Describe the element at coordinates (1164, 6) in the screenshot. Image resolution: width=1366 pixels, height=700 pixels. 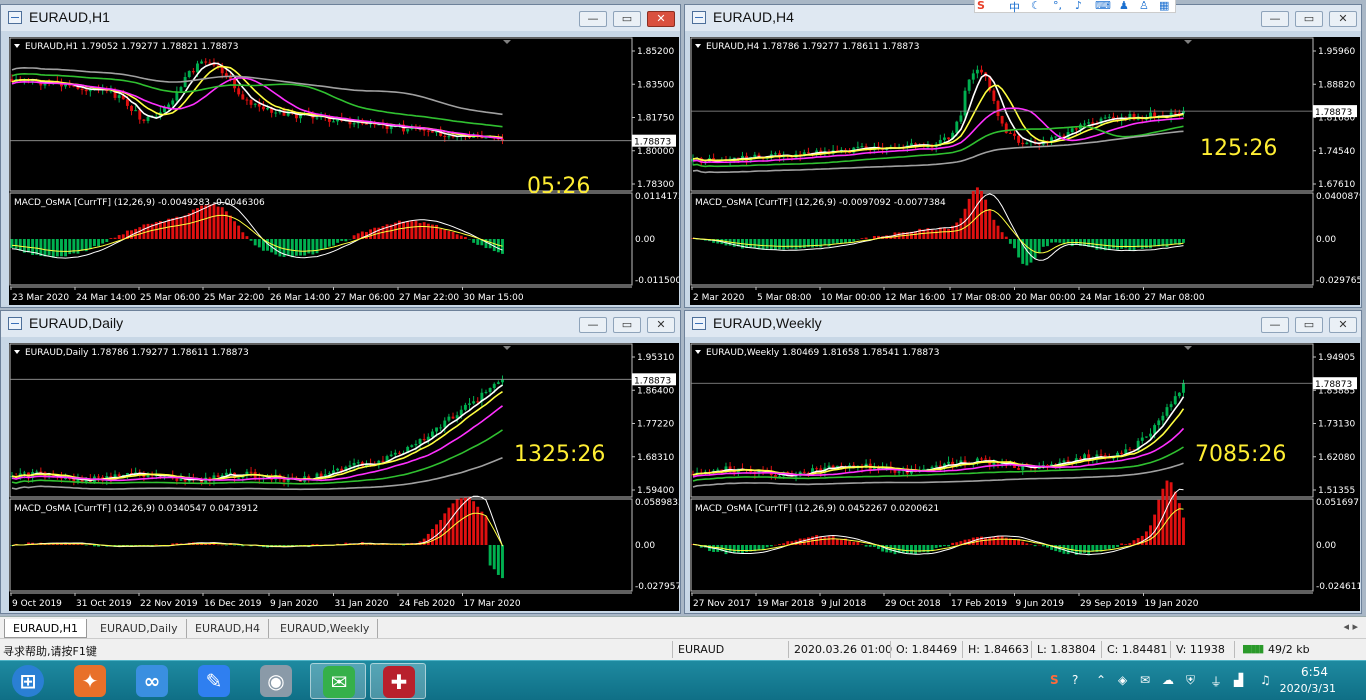
I see `grid-icon: ▦` at that location.